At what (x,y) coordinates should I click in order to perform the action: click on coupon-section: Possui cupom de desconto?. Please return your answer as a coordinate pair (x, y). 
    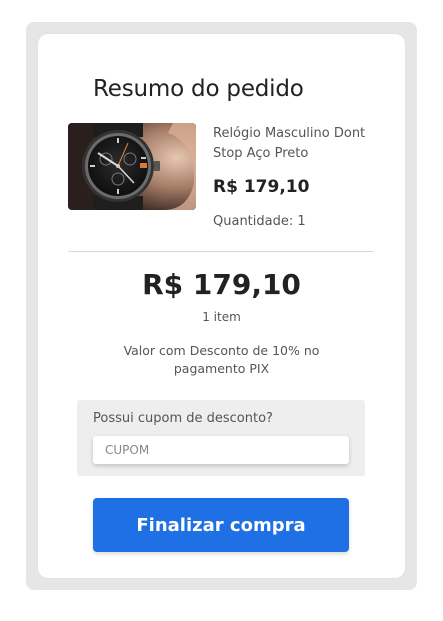
    Looking at the image, I should click on (221, 438).